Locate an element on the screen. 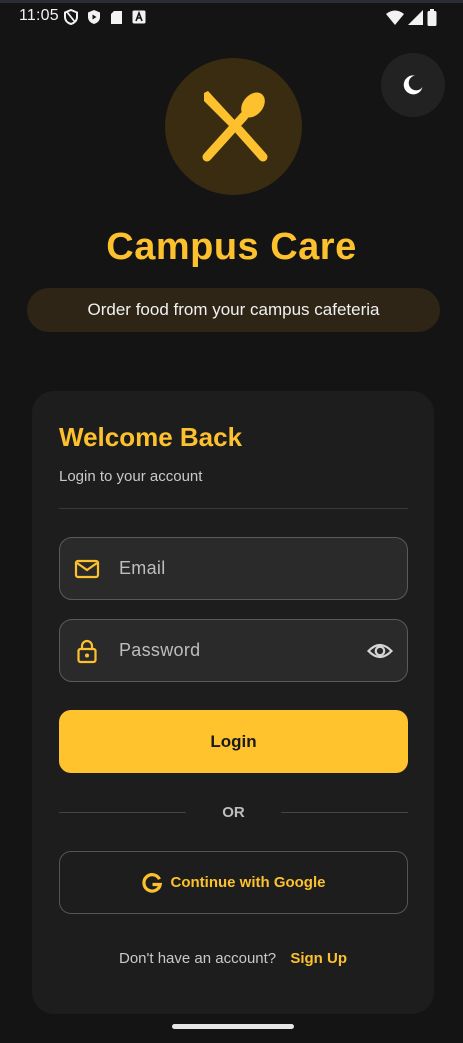 The height and width of the screenshot is (1043, 463). status-bar: 11:05 is located at coordinates (231, 17).